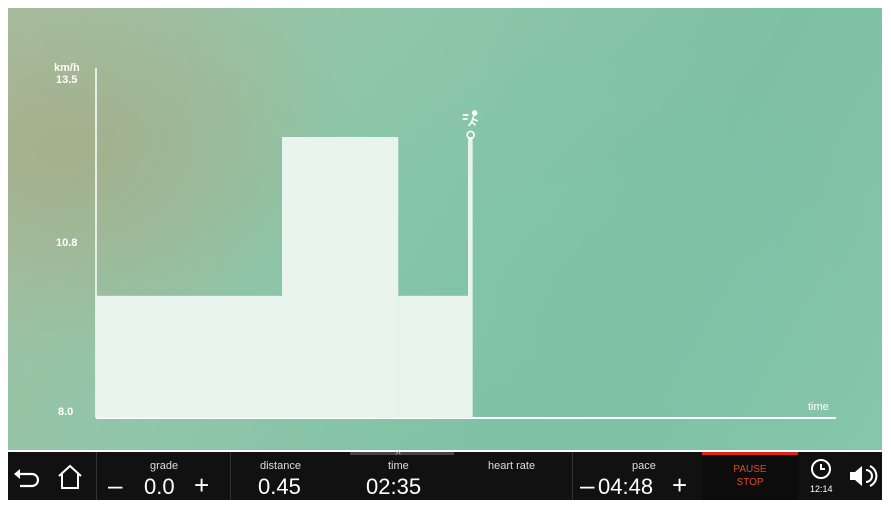 This screenshot has width=891, height=505. I want to click on grade-increase-button: +, so click(201, 485).